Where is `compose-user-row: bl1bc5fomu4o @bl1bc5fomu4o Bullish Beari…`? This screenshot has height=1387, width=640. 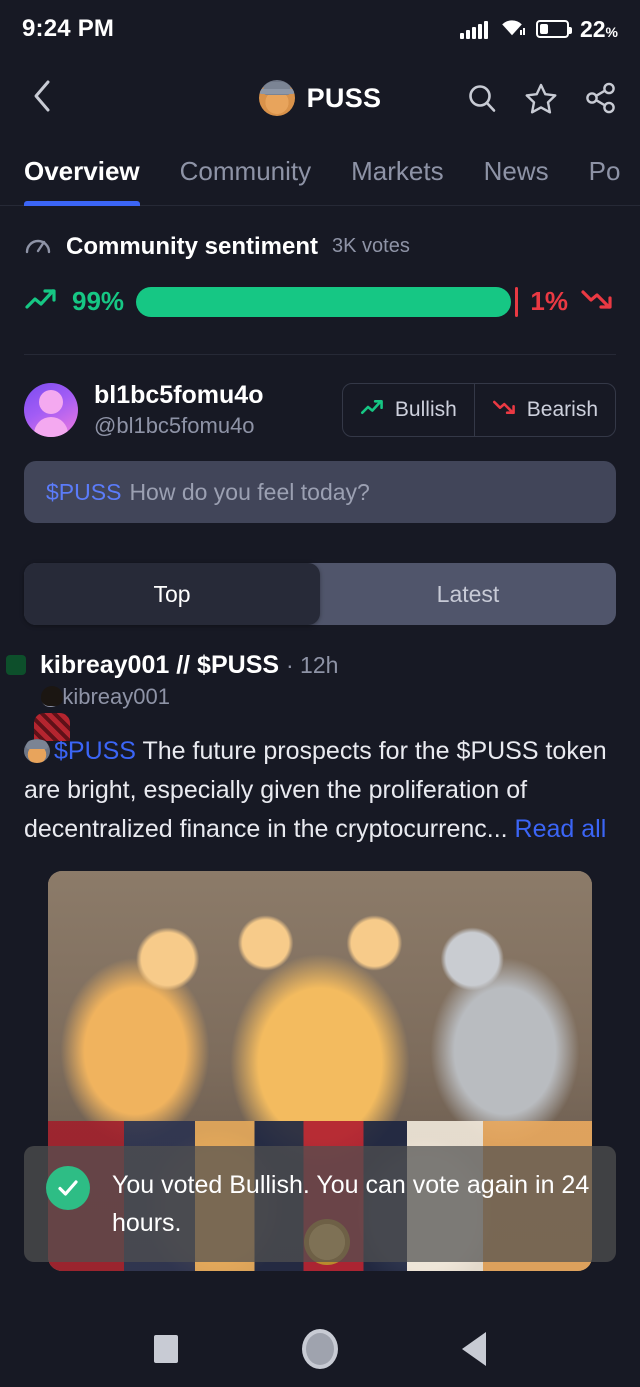 compose-user-row: bl1bc5fomu4o @bl1bc5fomu4o Bullish Beari… is located at coordinates (320, 397).